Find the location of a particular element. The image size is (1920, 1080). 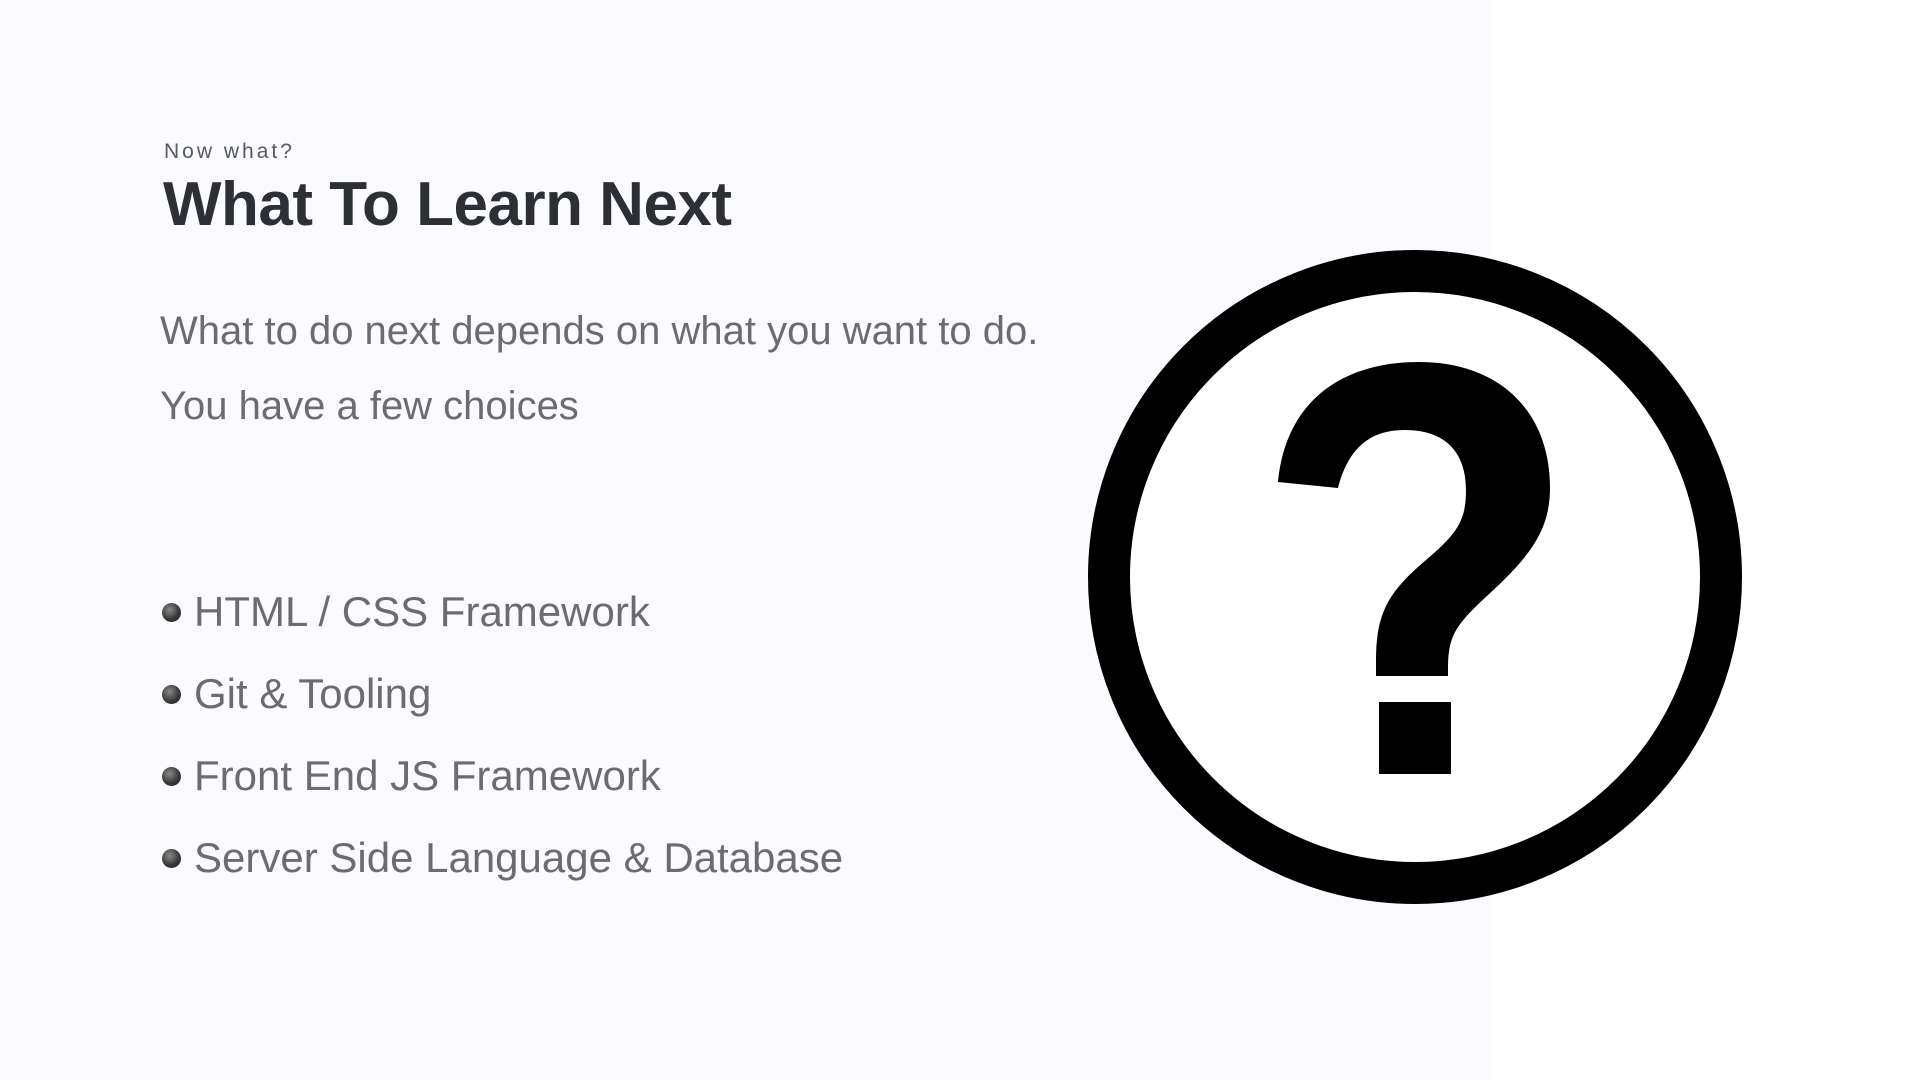

list-item: Front End JS Framework is located at coordinates (501, 787).